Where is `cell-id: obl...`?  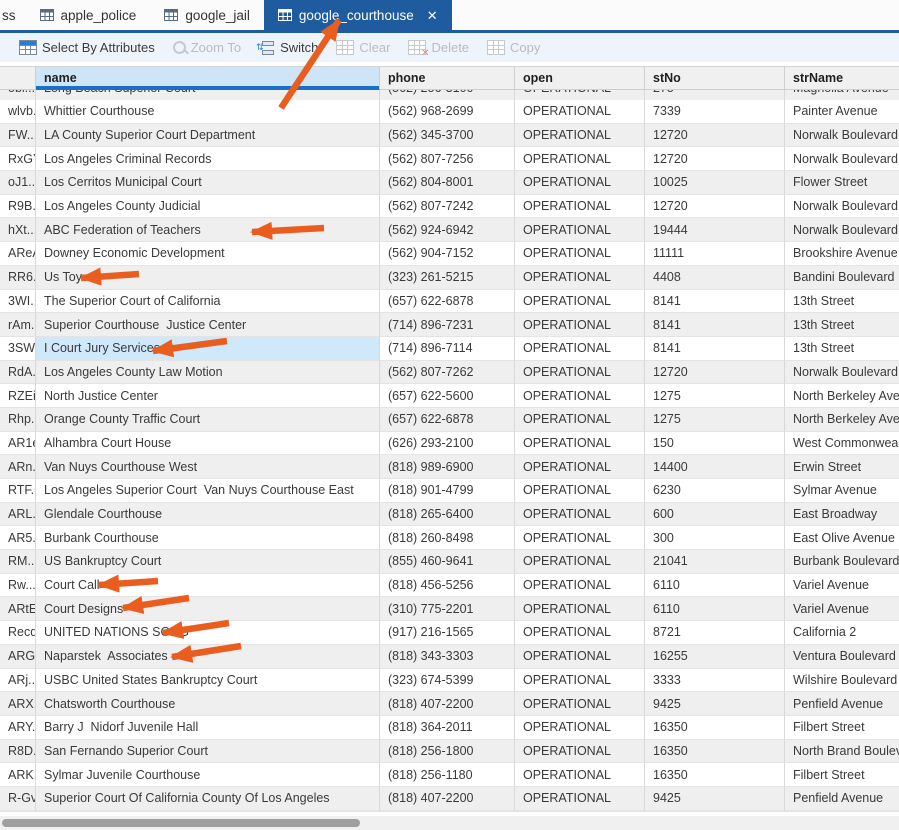
cell-id: obl... is located at coordinates (18, 95).